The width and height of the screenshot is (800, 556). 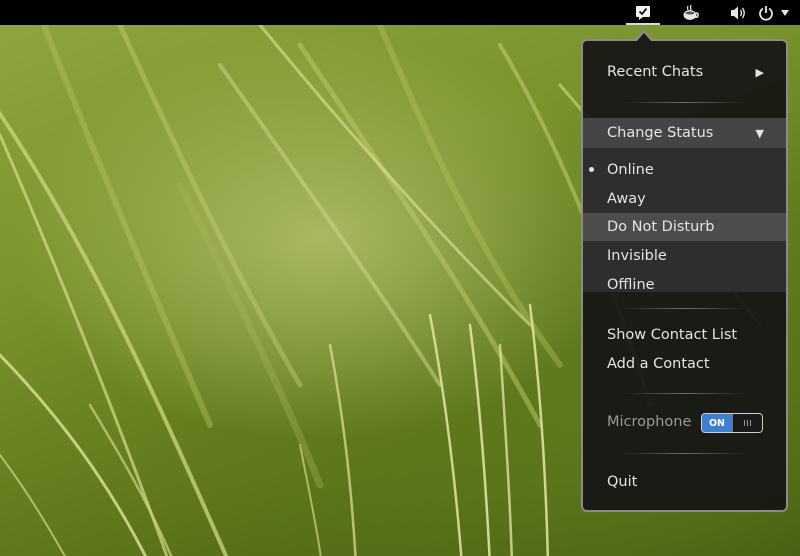 I want to click on menu-item-recent-chats: Recent Chats ▶, so click(x=684, y=72).